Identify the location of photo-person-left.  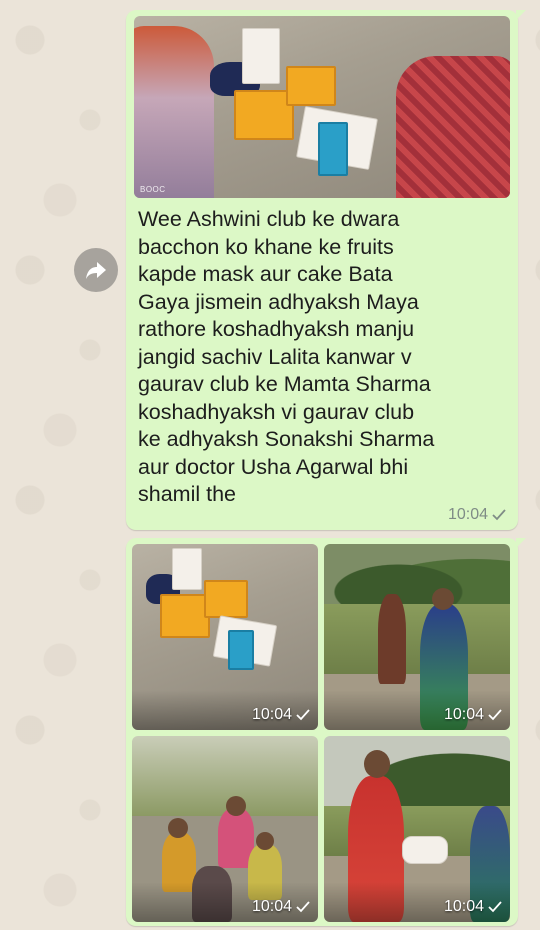
(174, 112).